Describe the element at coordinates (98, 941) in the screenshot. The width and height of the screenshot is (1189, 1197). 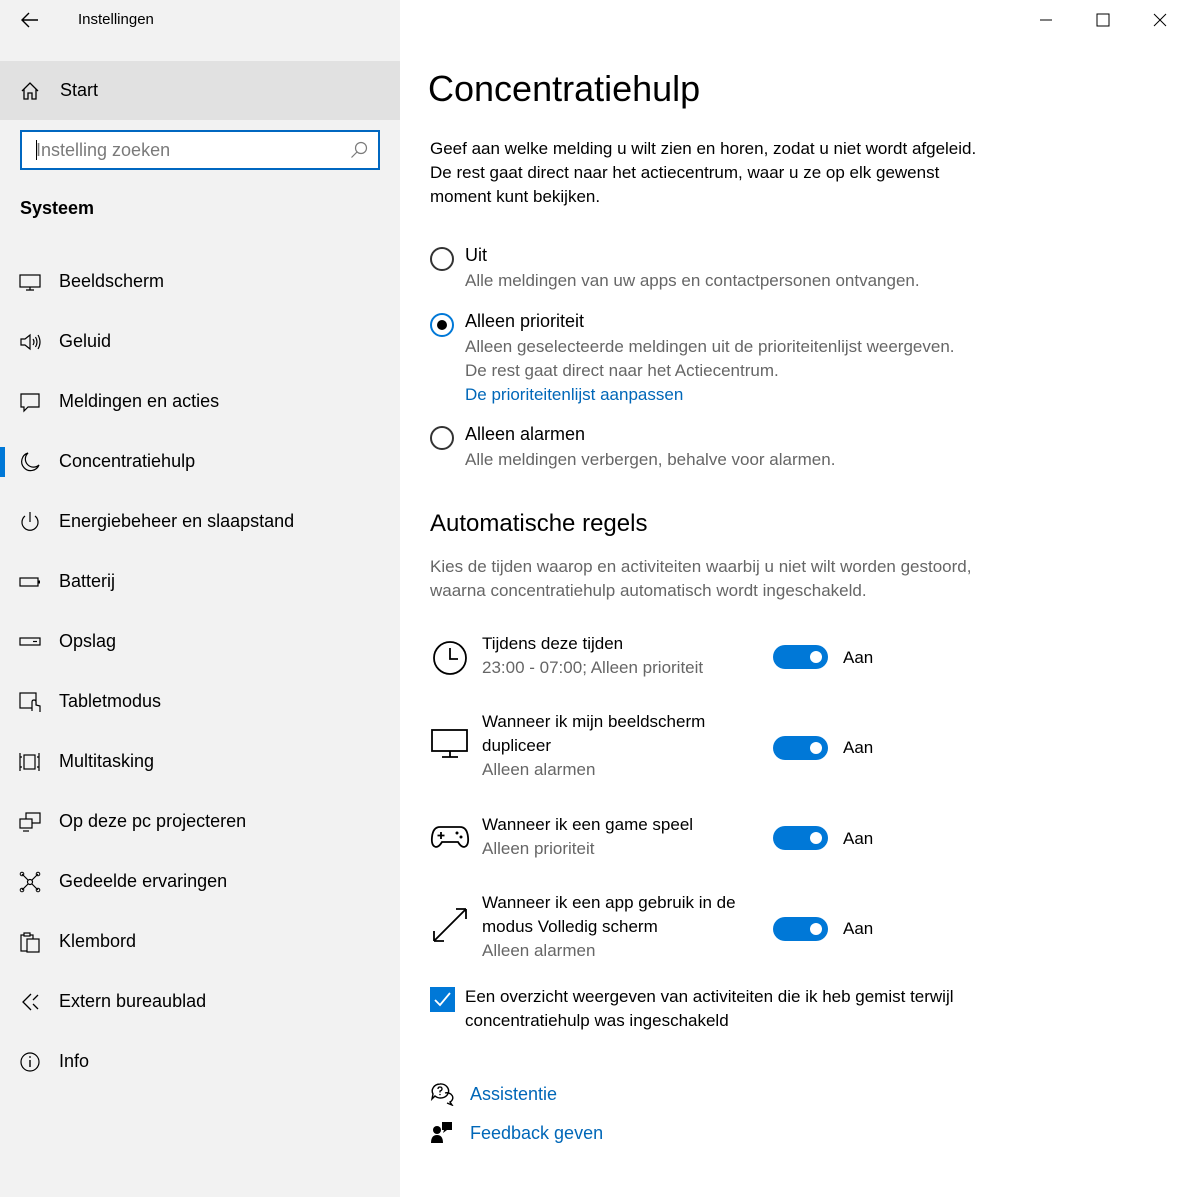
I see `sidebar-item-label: Klembord` at that location.